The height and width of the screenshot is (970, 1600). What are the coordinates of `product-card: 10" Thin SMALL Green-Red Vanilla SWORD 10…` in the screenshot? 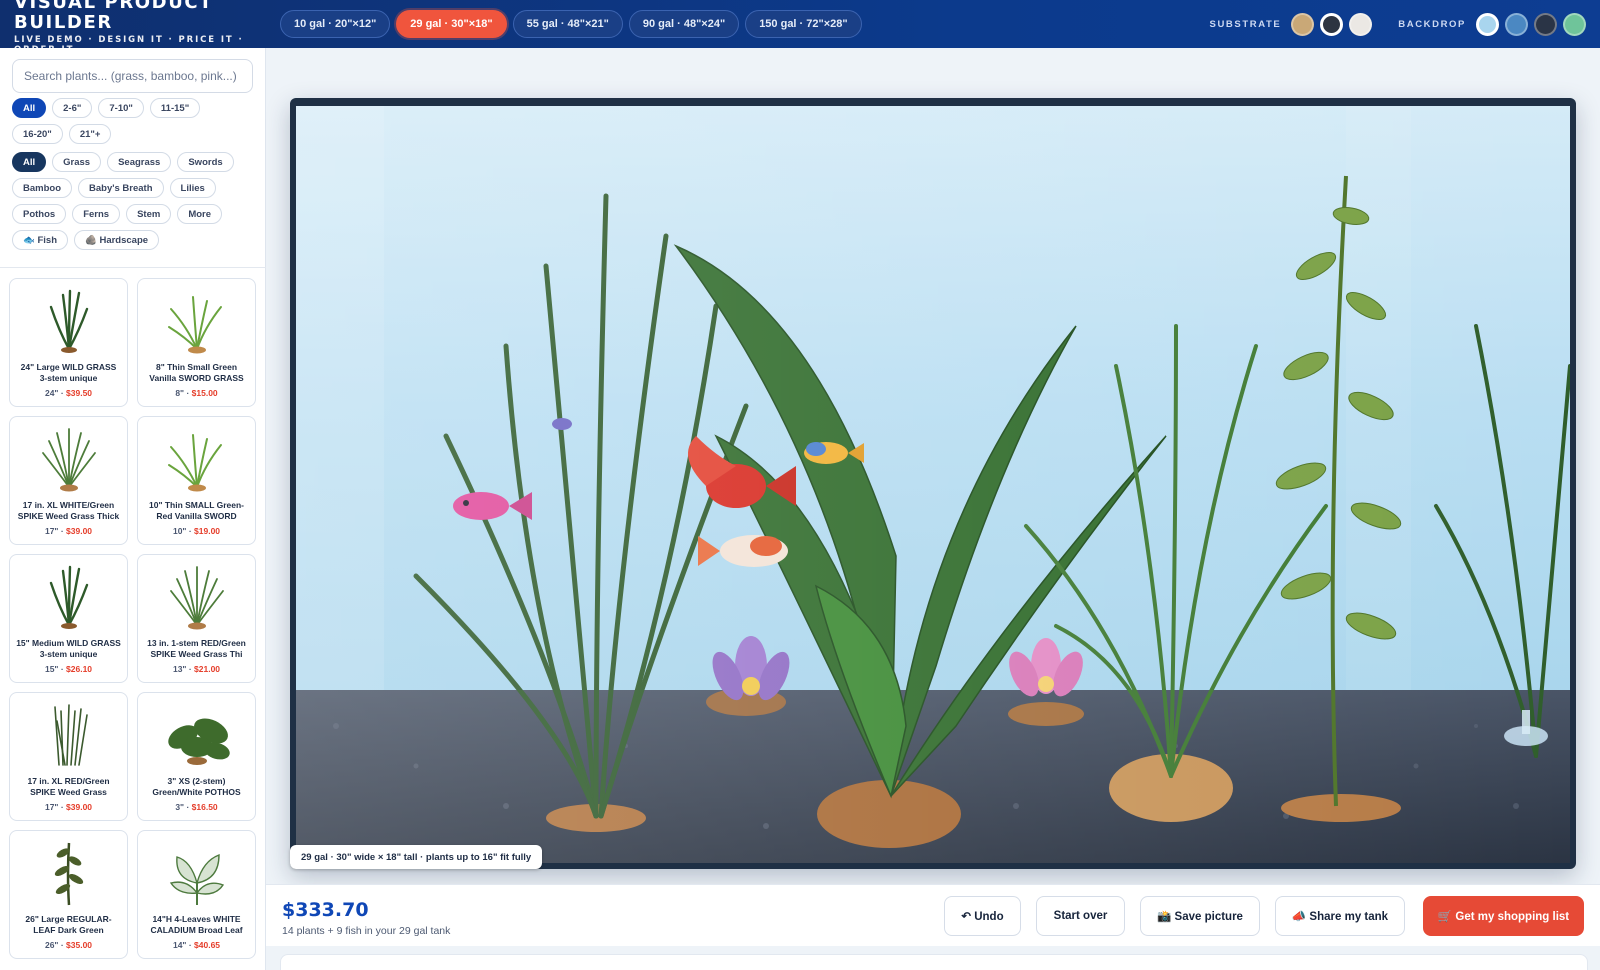 It's located at (196, 480).